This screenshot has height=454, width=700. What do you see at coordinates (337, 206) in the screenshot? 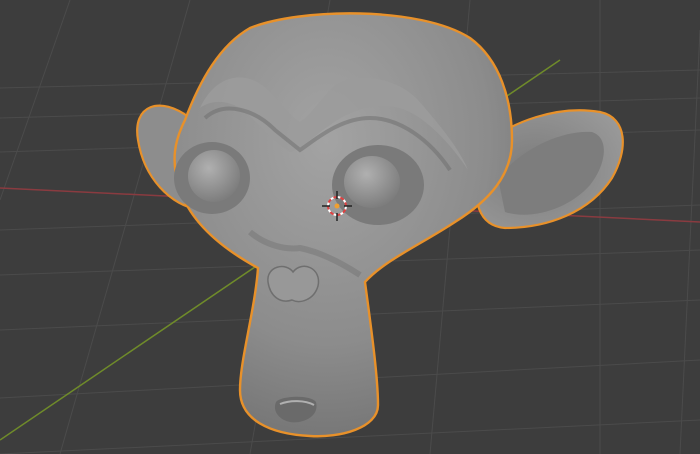
I see `object-origin-icon` at bounding box center [337, 206].